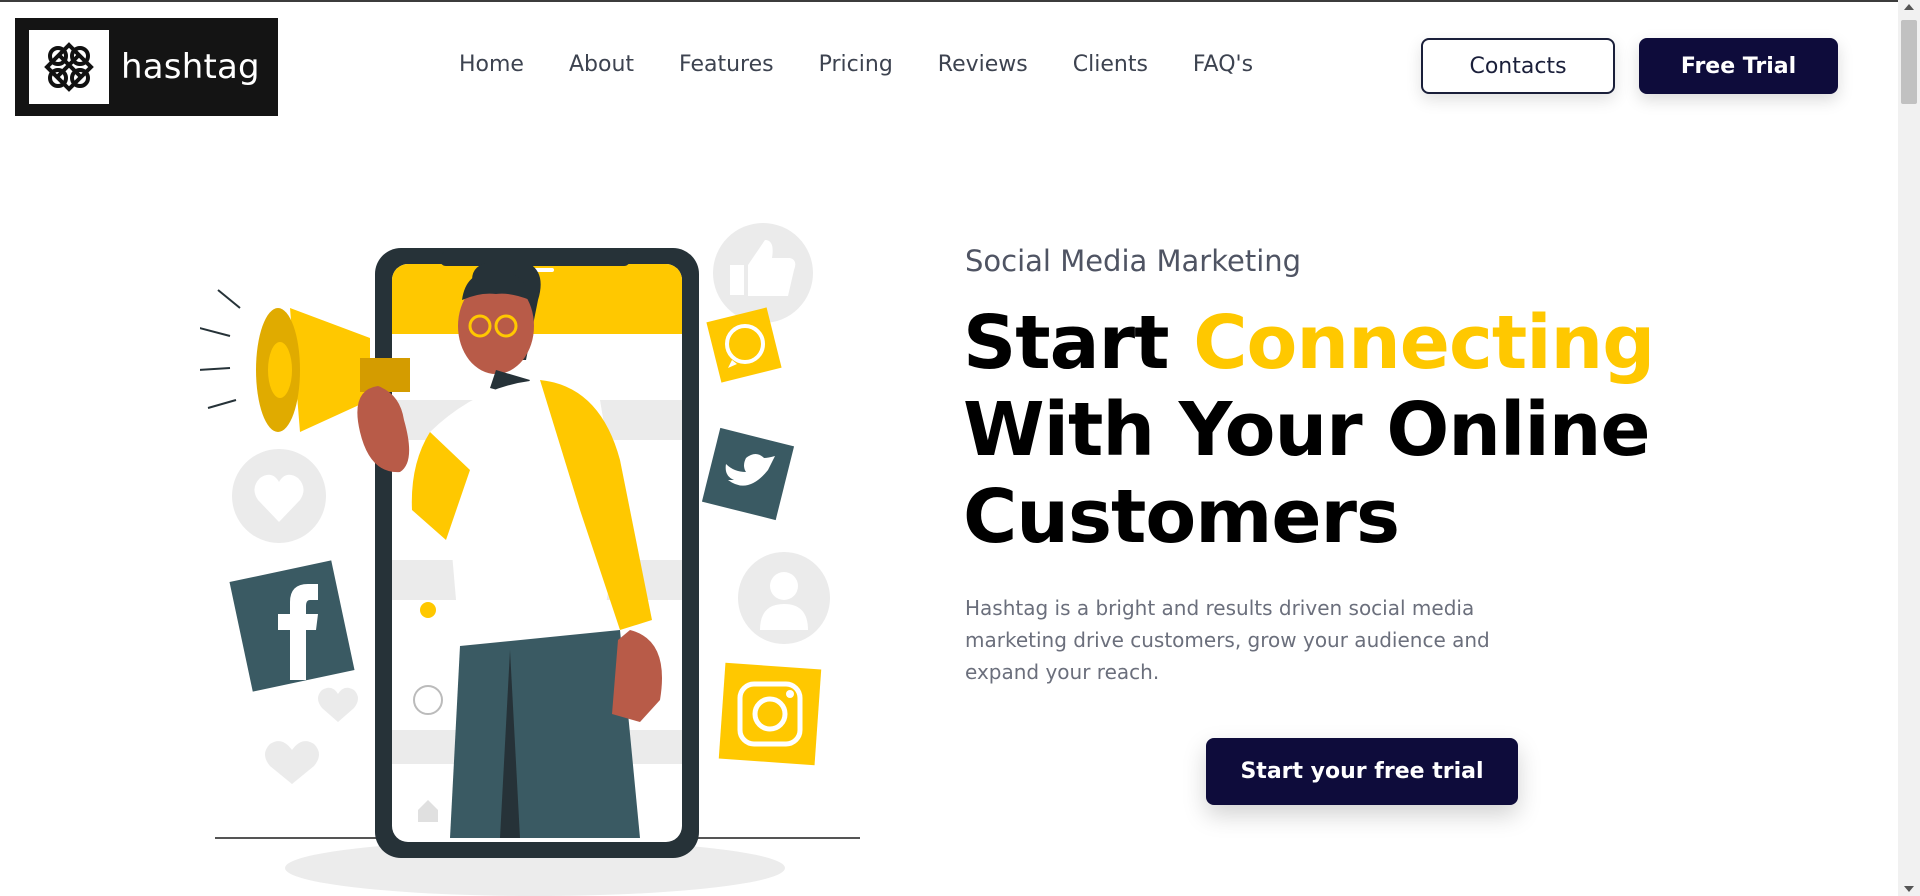 The height and width of the screenshot is (896, 1920). What do you see at coordinates (1738, 66) in the screenshot?
I see `free-trial-button: Free Trial` at bounding box center [1738, 66].